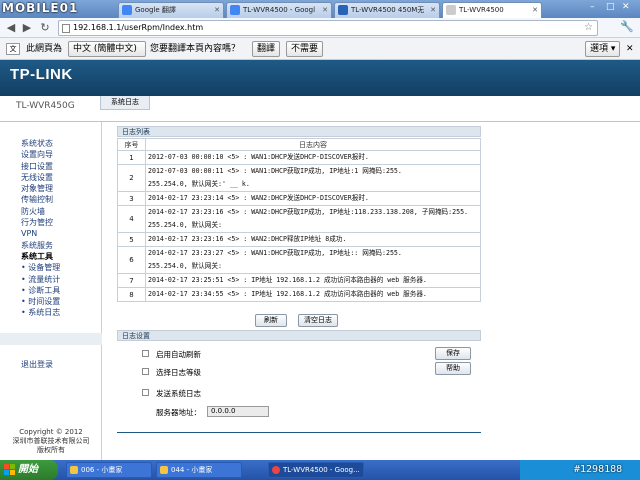  Describe the element at coordinates (102, 470) in the screenshot. I see `taskbar-item-label: 006 - 小畫家` at that location.